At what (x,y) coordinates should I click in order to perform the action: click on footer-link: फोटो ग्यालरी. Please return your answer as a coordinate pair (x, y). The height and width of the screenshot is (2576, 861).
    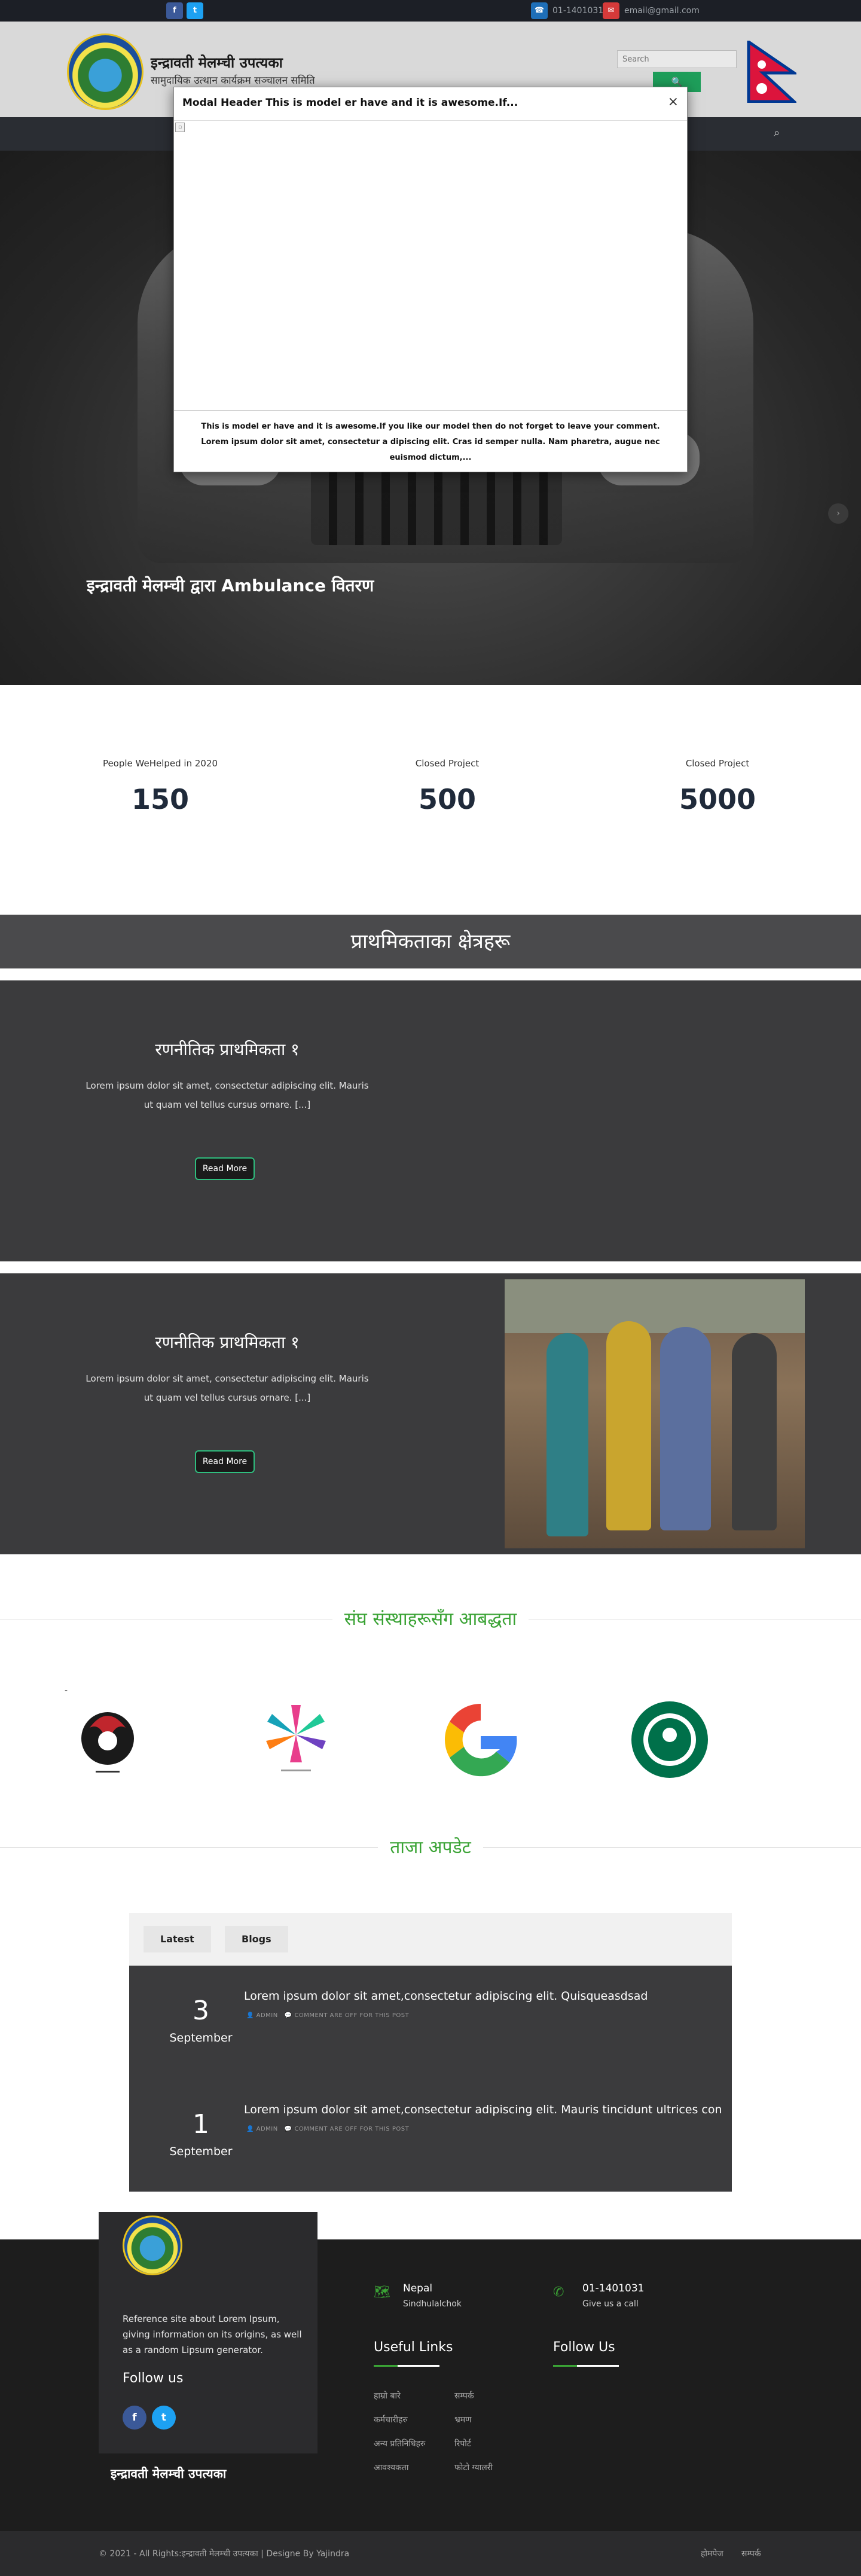
    Looking at the image, I should click on (473, 2467).